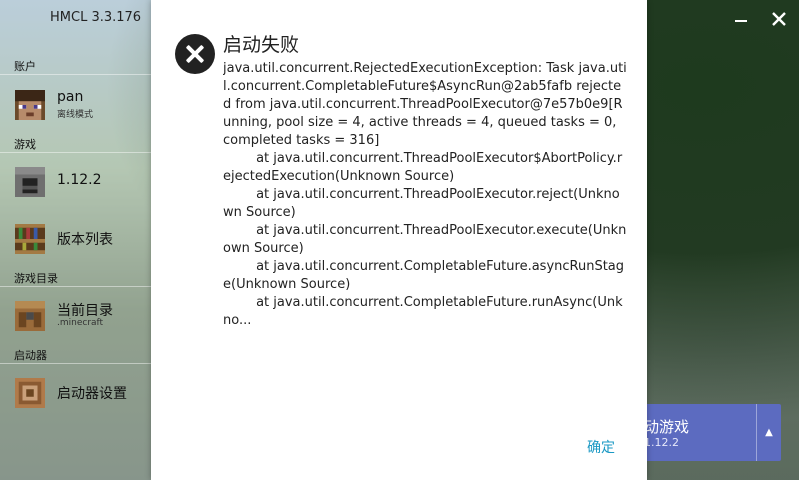 Image resolution: width=799 pixels, height=480 pixels. I want to click on close-icon, so click(779, 19).